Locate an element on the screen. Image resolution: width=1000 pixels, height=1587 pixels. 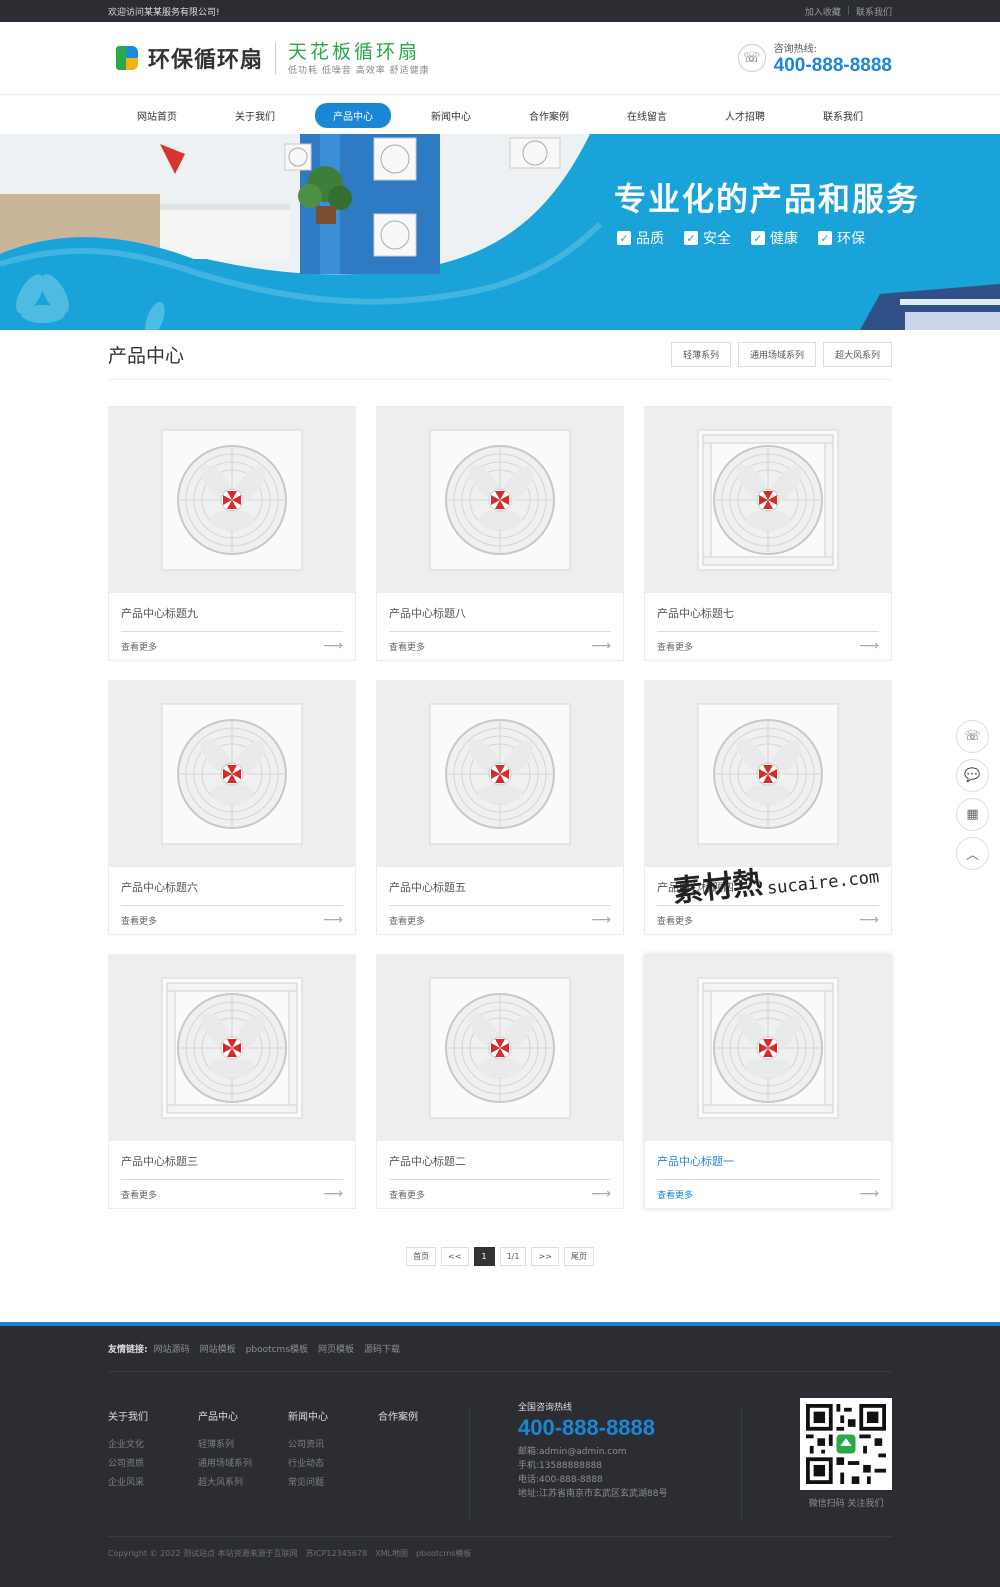
nav-item-cases: 合作案例 is located at coordinates (549, 115).